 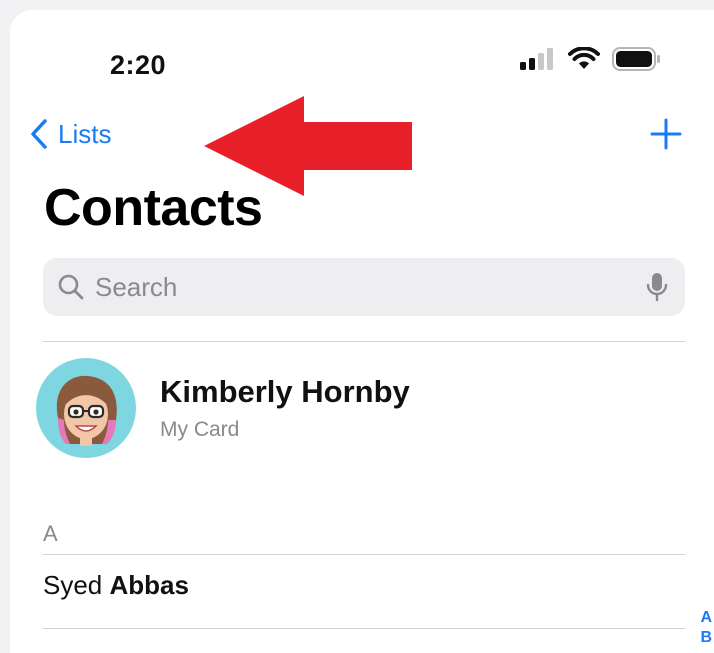 What do you see at coordinates (536, 59) in the screenshot?
I see `cellular-signal-icon` at bounding box center [536, 59].